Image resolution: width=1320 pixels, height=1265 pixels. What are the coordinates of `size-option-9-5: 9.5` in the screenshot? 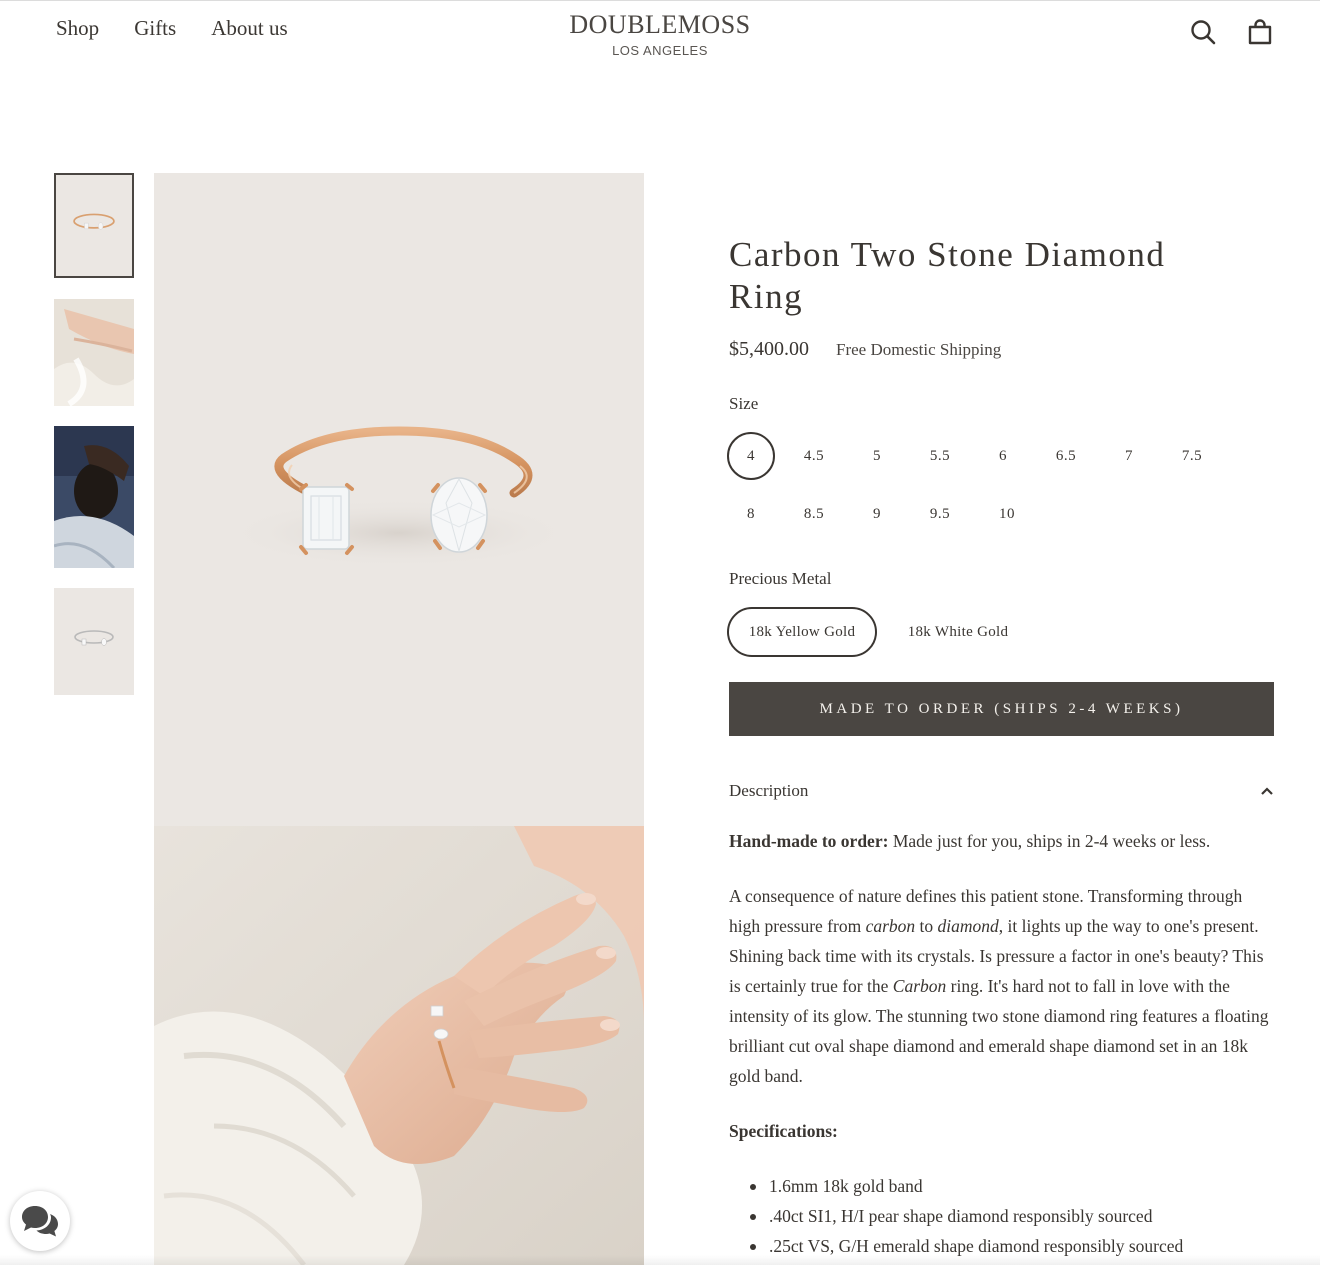 It's located at (940, 514).